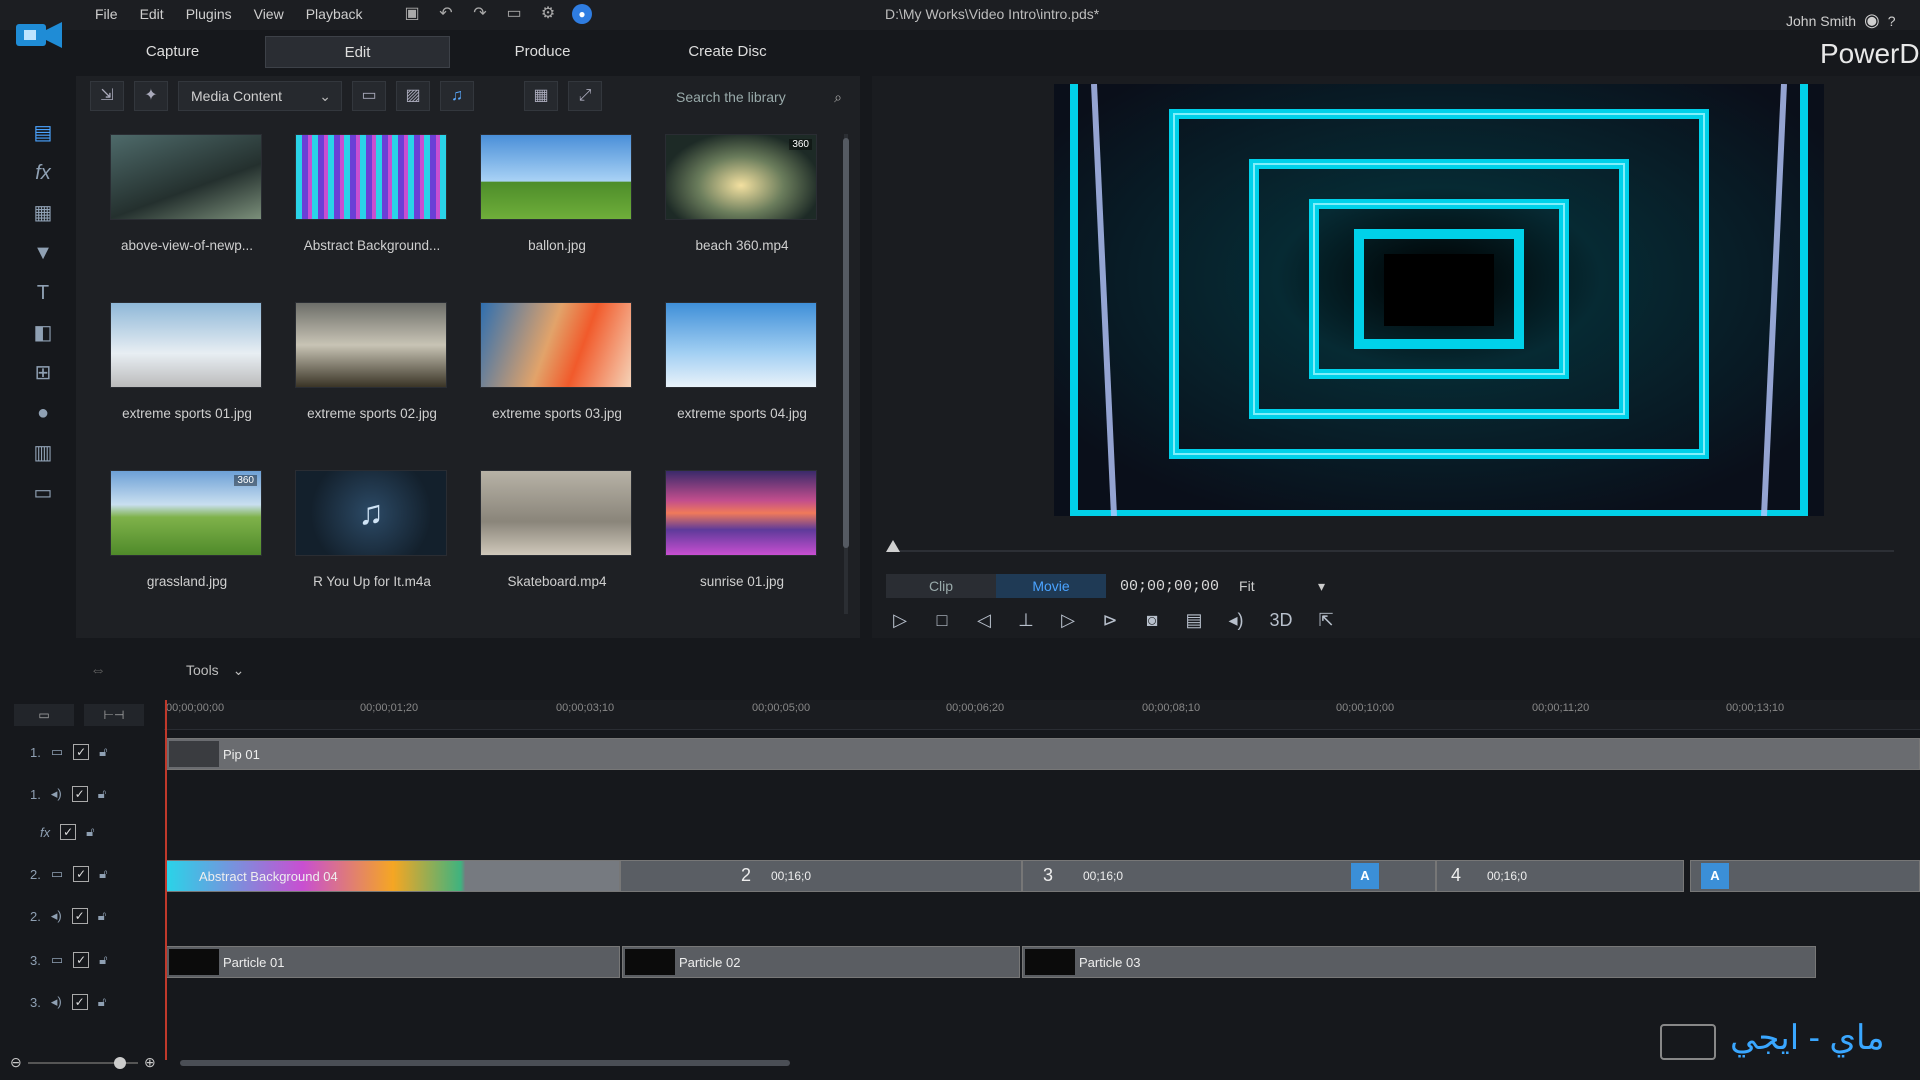 This screenshot has width=1920, height=1080. I want to click on library-item: sunrise 01.jpg, so click(742, 529).